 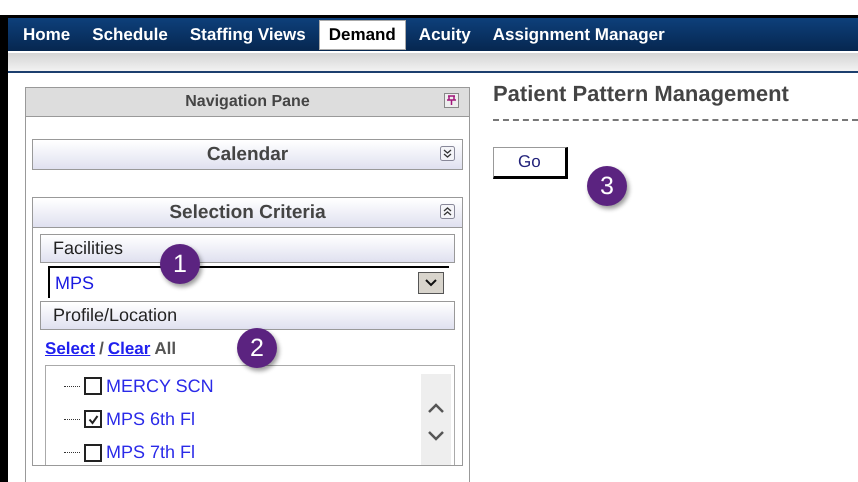 I want to click on expand-icon, so click(x=447, y=153).